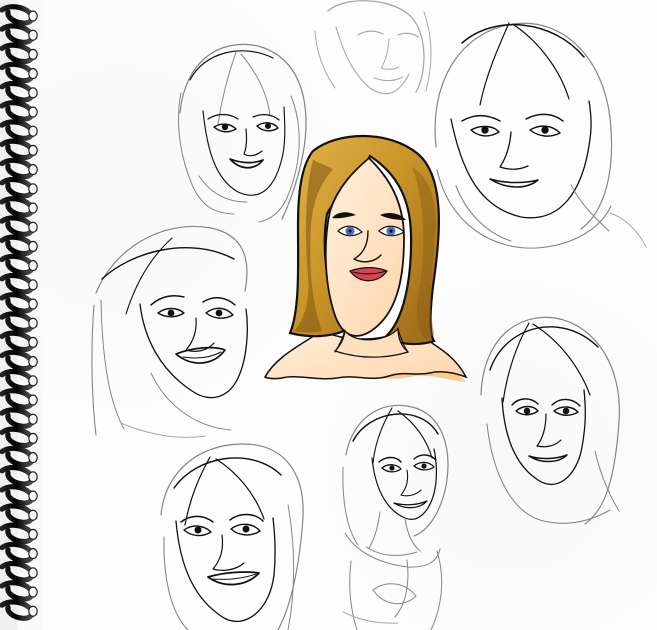  Describe the element at coordinates (169, 331) in the screenshot. I see `left-middle-smiling-sketch` at that location.